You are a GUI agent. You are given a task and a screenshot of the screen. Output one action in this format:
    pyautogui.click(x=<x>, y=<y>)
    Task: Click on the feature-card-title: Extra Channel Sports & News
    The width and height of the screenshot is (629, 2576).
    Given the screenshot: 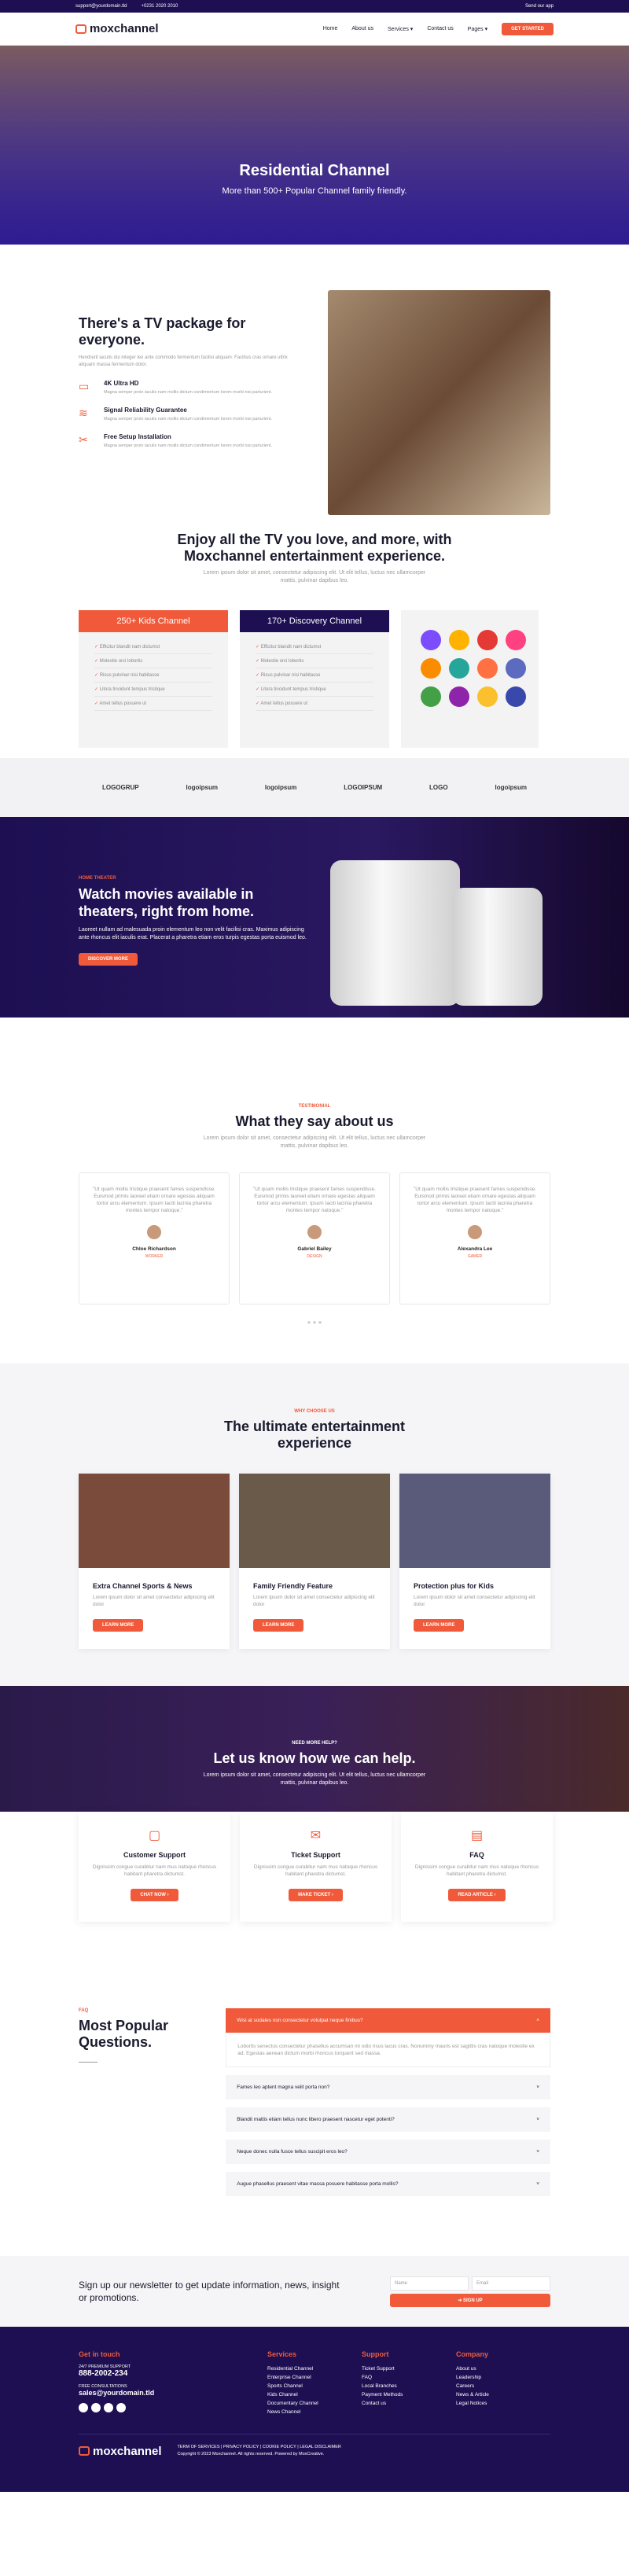 What is the action you would take?
    pyautogui.click(x=143, y=1586)
    